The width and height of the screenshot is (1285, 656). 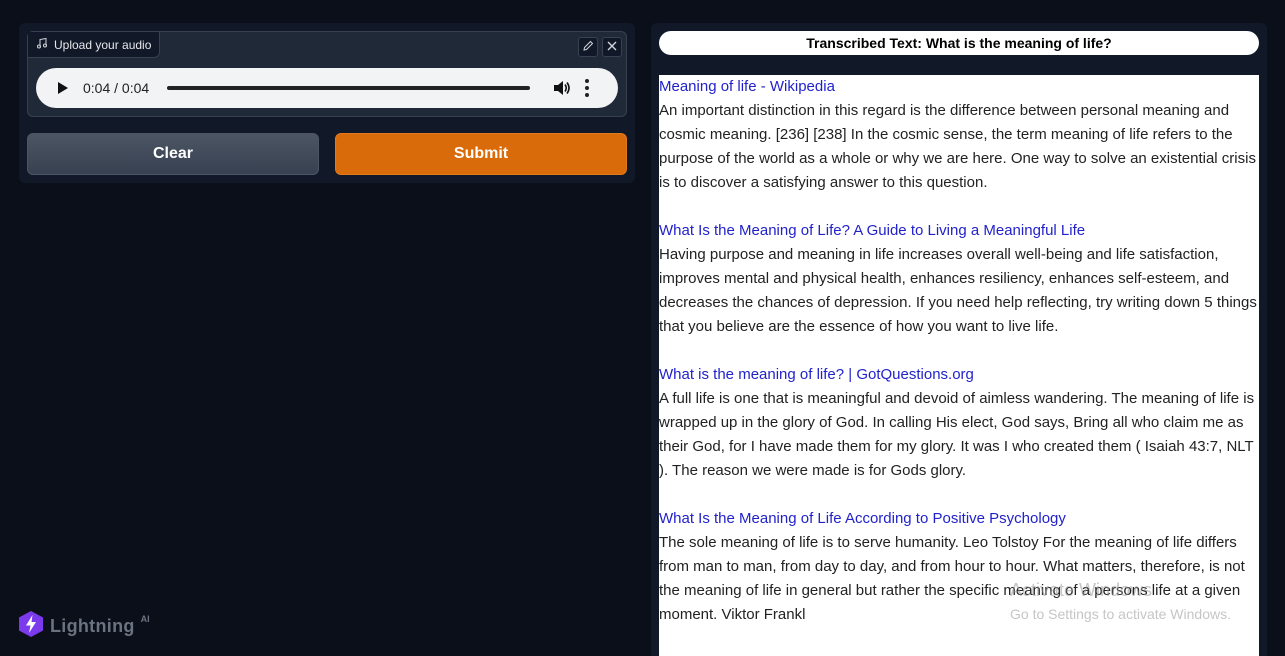 I want to click on audio-upload-block: Upload your audio 0:04 / 0:04, so click(x=327, y=74).